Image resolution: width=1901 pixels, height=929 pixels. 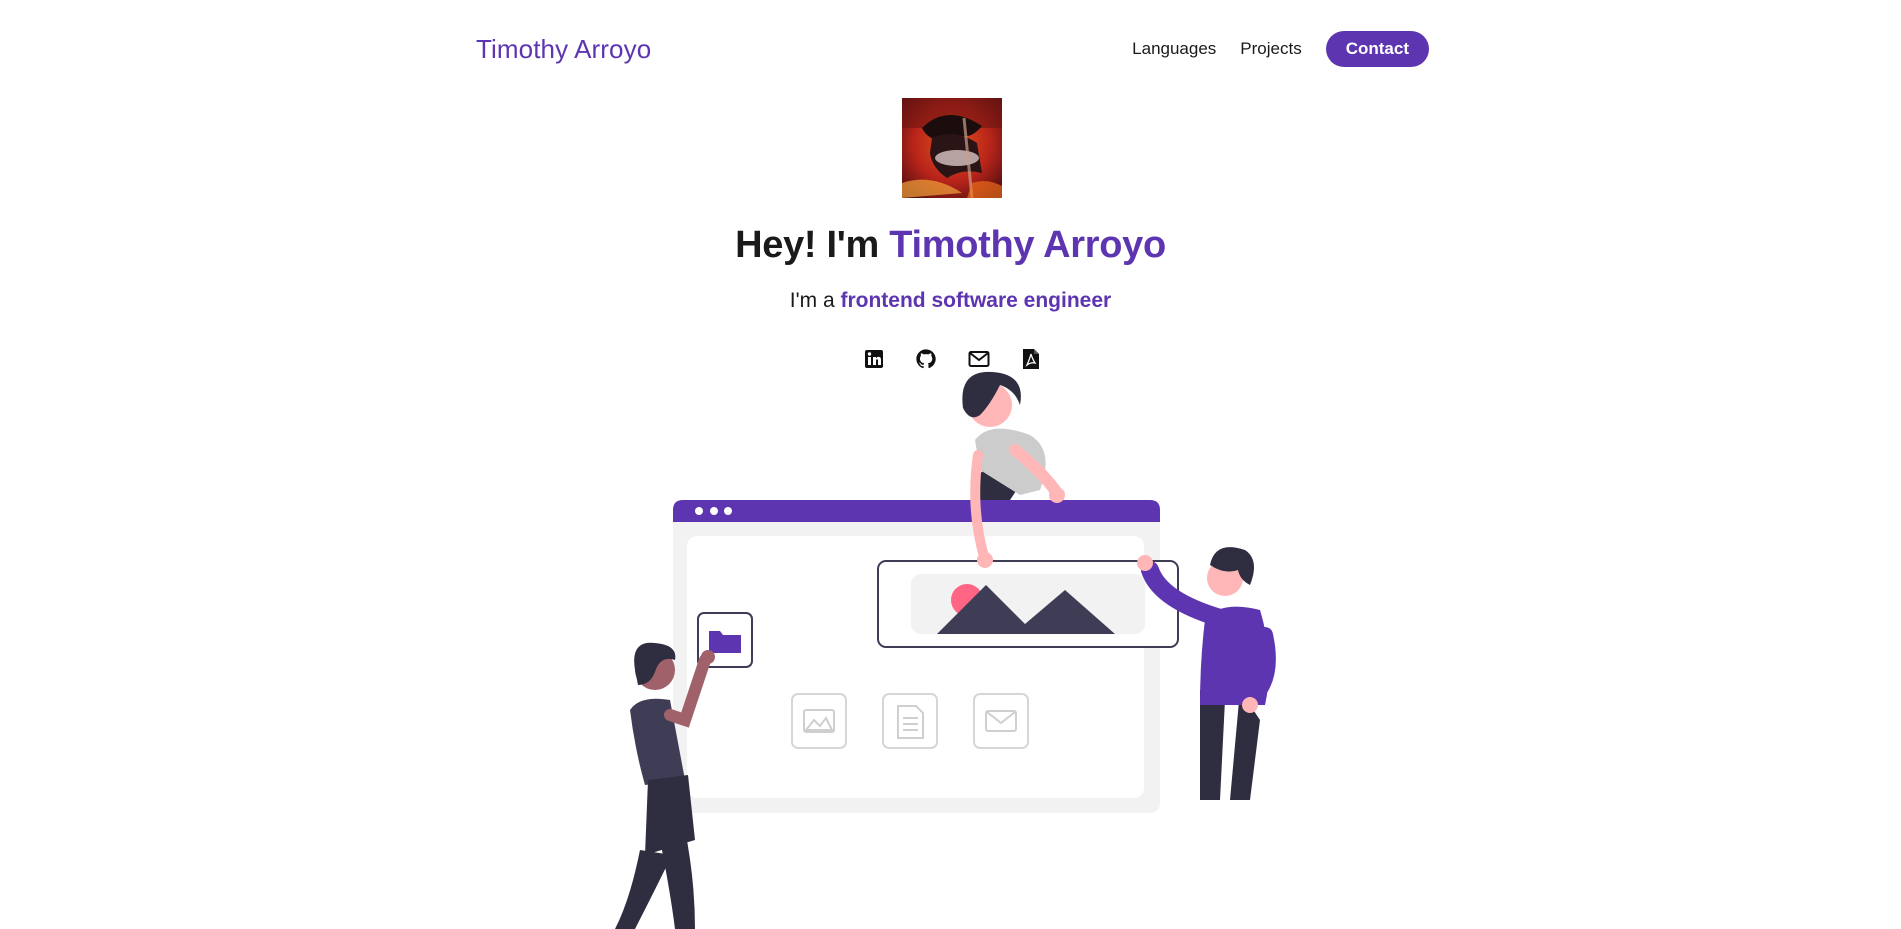 I want to click on github-icon, so click(x=926, y=359).